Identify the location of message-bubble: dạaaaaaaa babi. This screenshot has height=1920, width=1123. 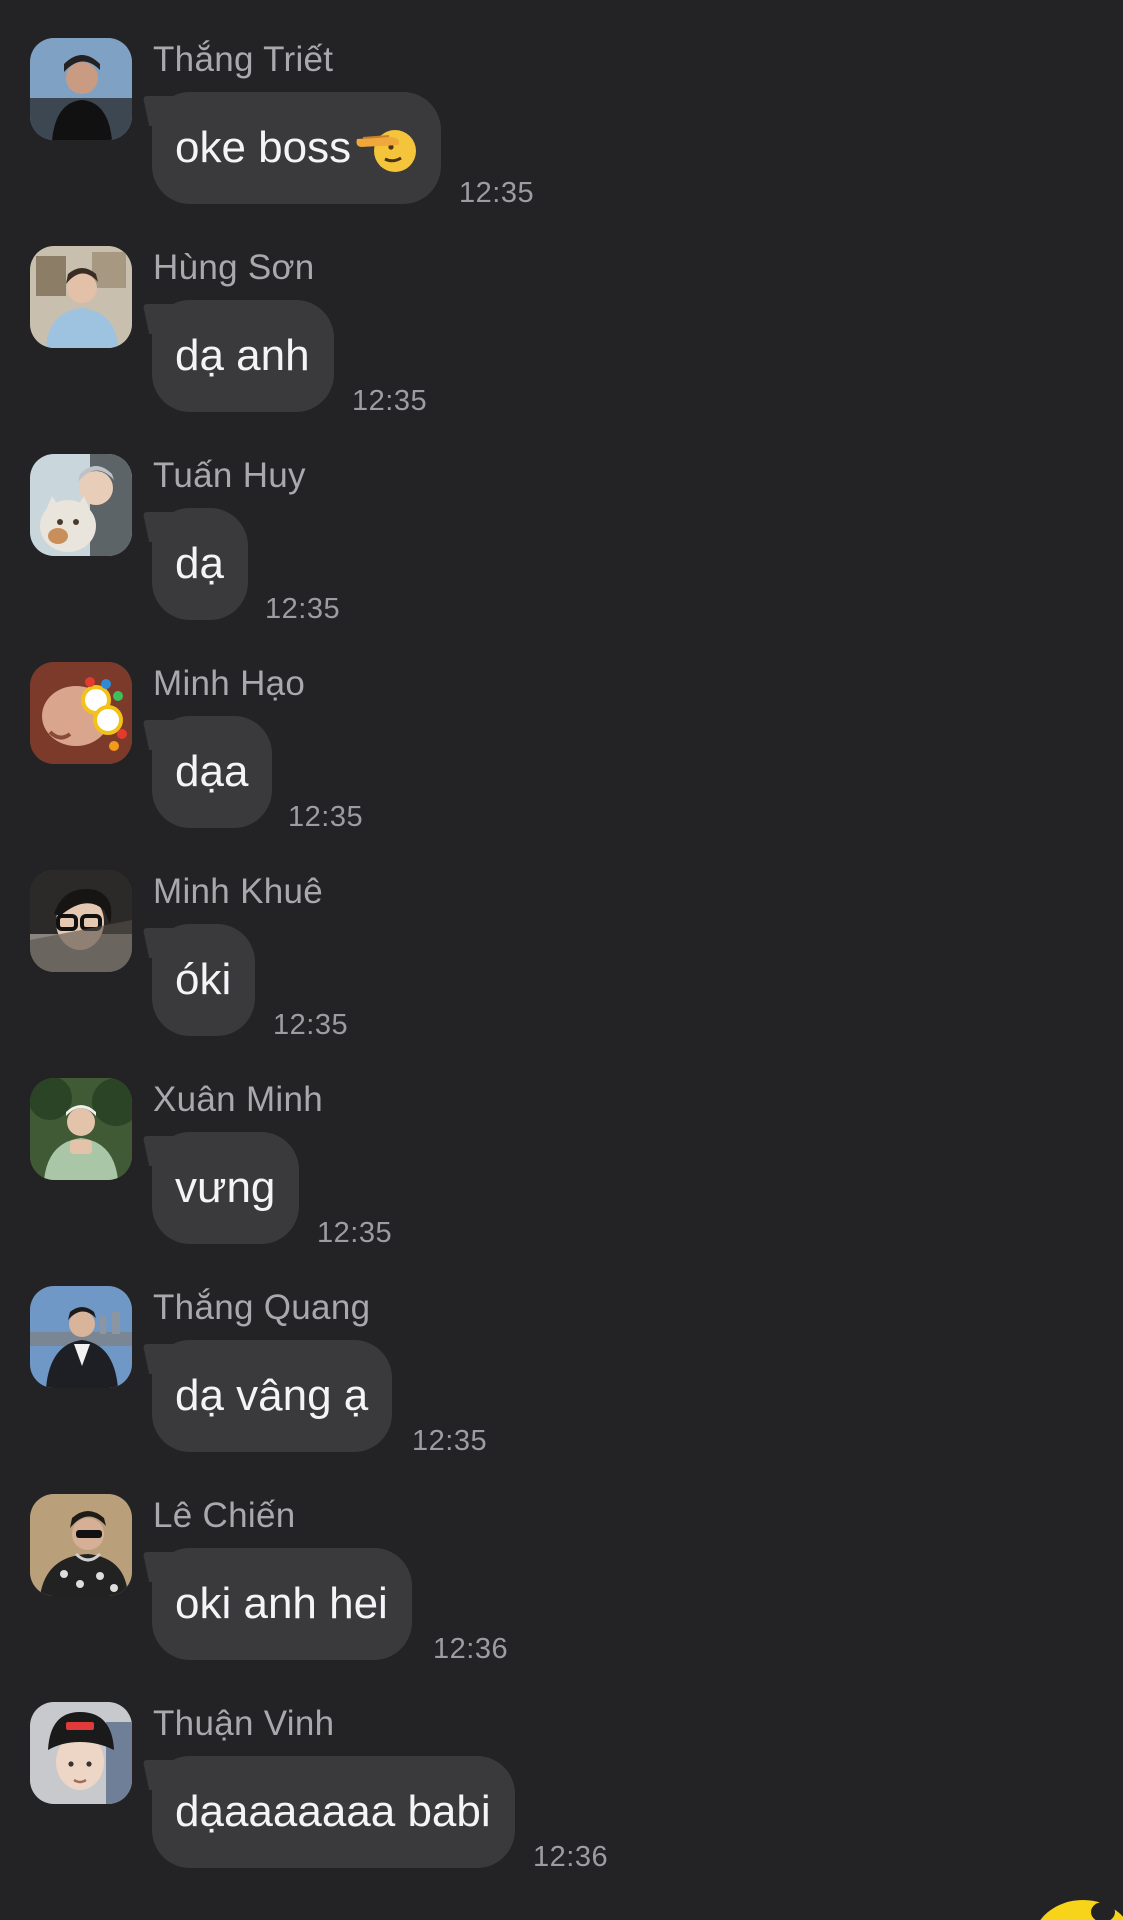
(333, 1812).